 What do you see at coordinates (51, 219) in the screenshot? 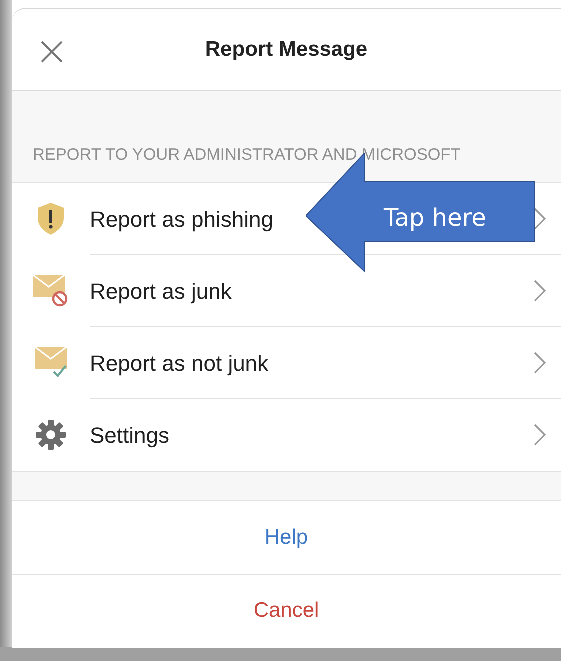
I see `shield-warning-icon` at bounding box center [51, 219].